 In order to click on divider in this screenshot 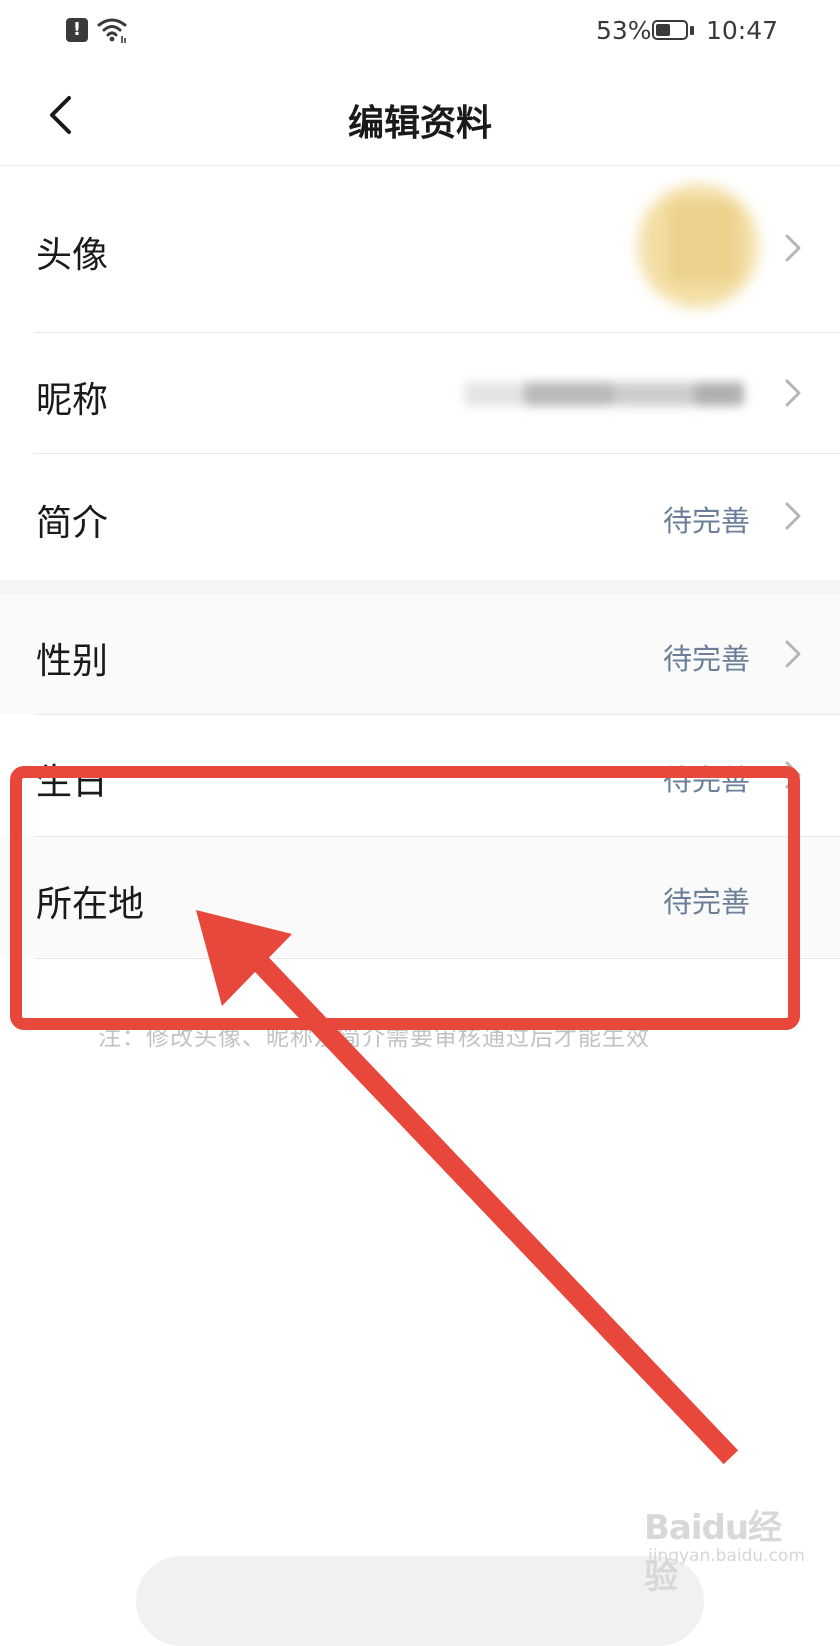, I will do `click(437, 958)`.